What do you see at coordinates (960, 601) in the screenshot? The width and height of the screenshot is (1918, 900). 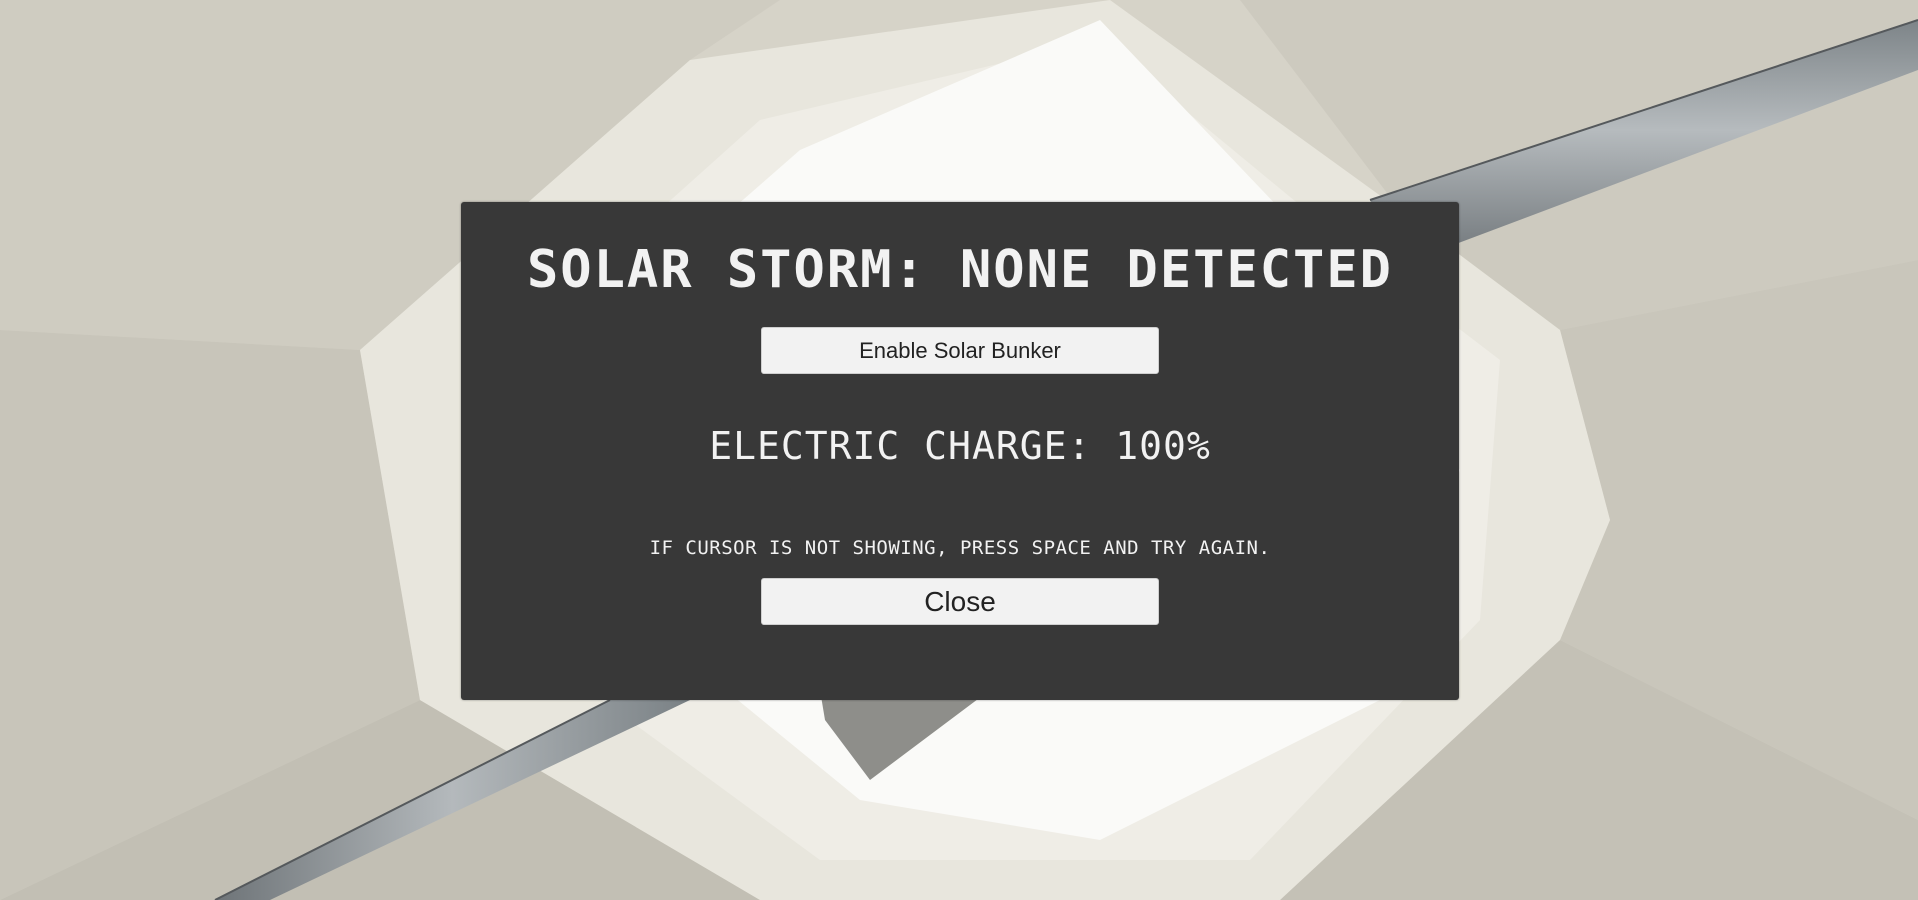 I see `close-button: Close` at bounding box center [960, 601].